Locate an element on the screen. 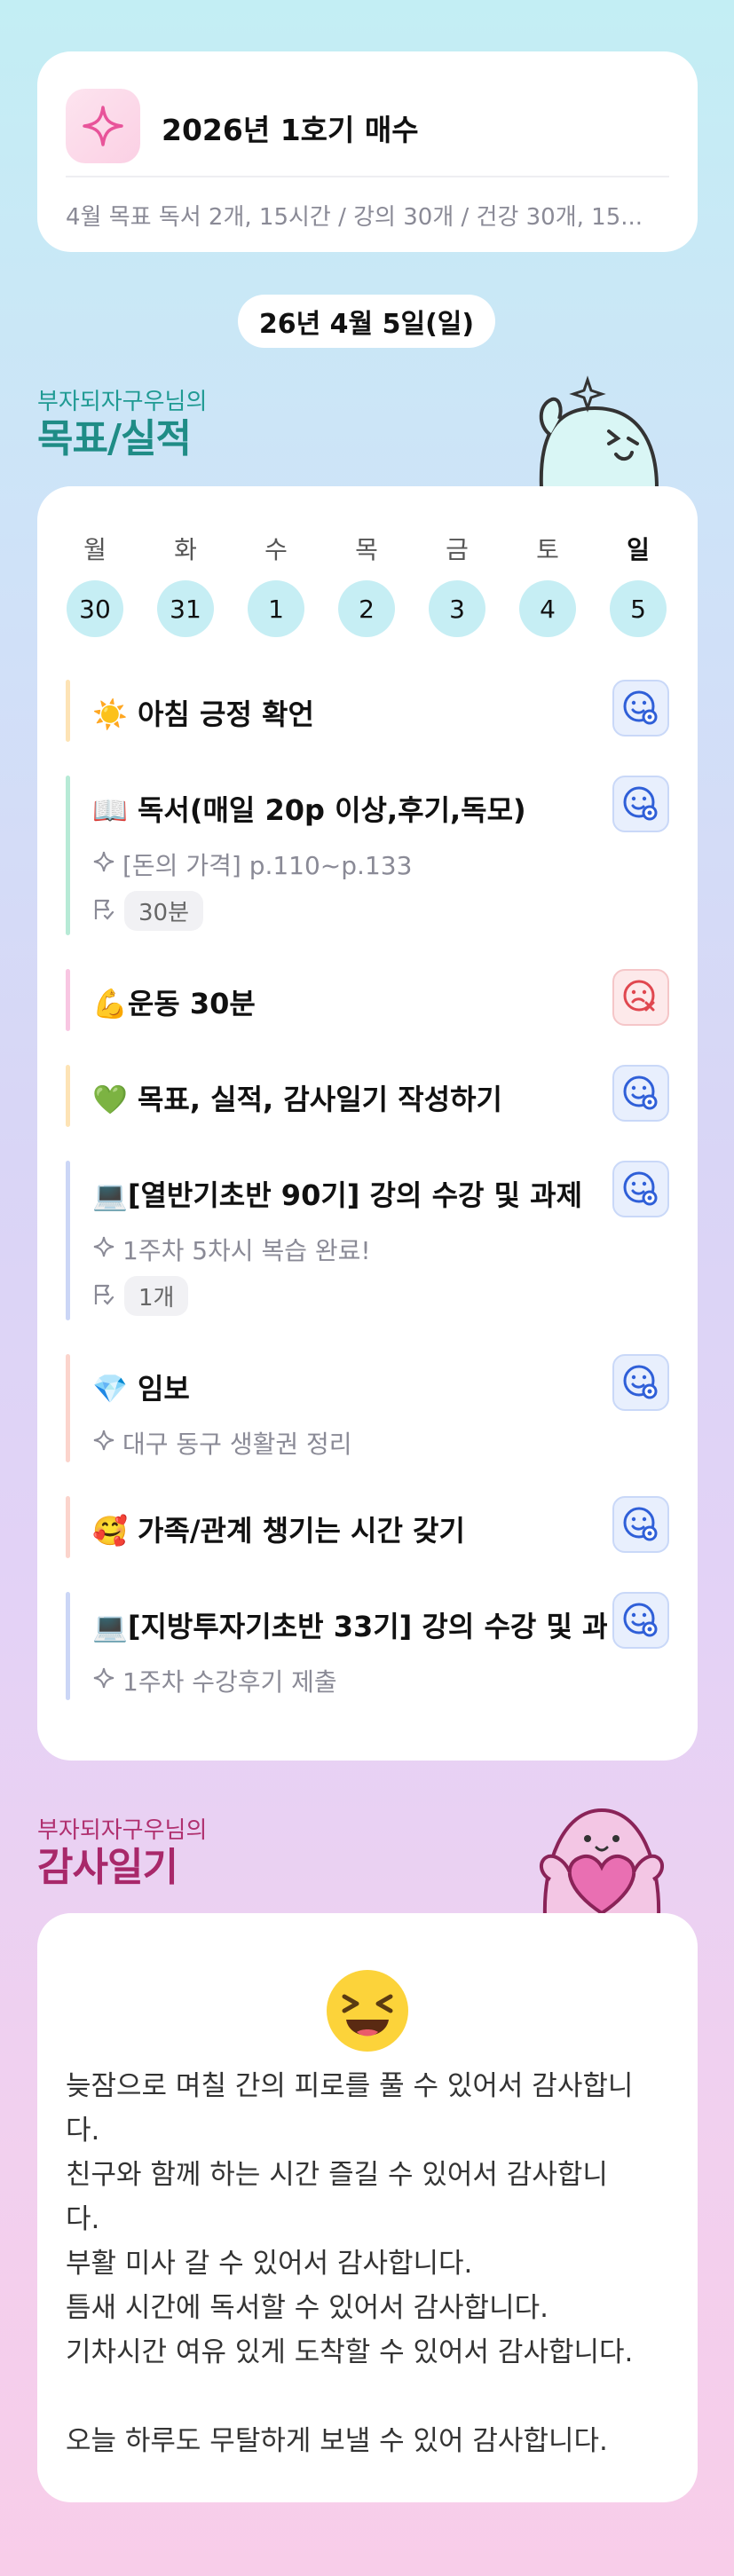  duration-tag: 30분 is located at coordinates (164, 911).